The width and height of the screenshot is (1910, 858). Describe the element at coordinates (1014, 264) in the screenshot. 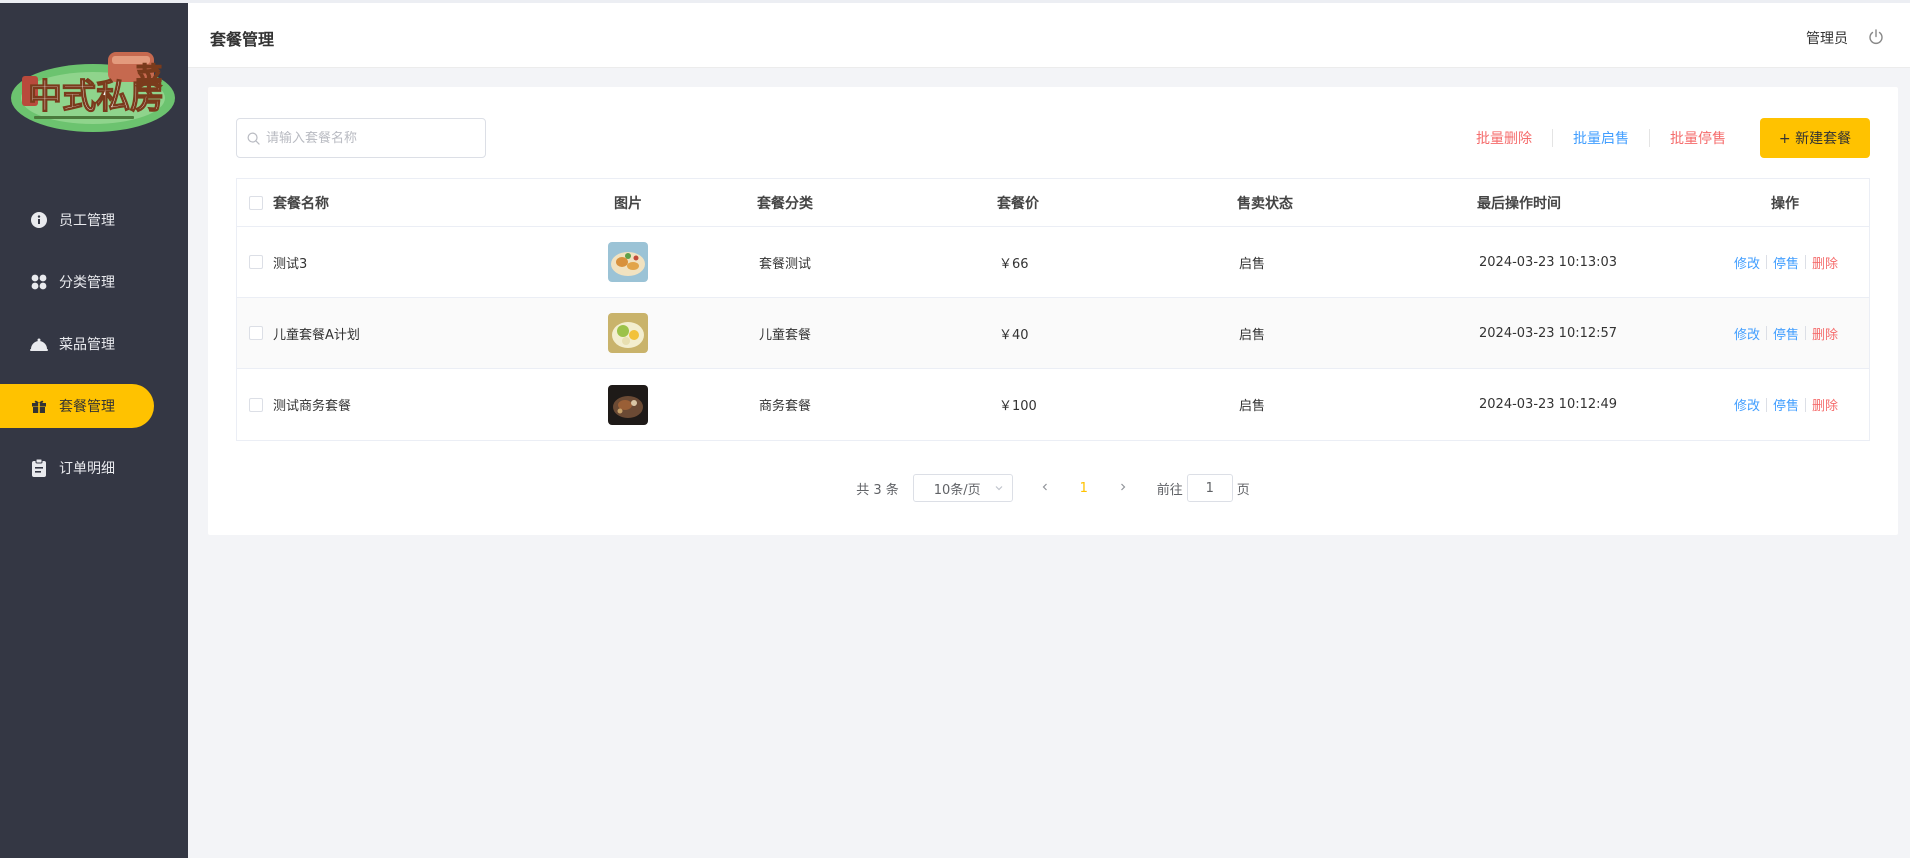

I see `setmeal-price: ￥66` at that location.